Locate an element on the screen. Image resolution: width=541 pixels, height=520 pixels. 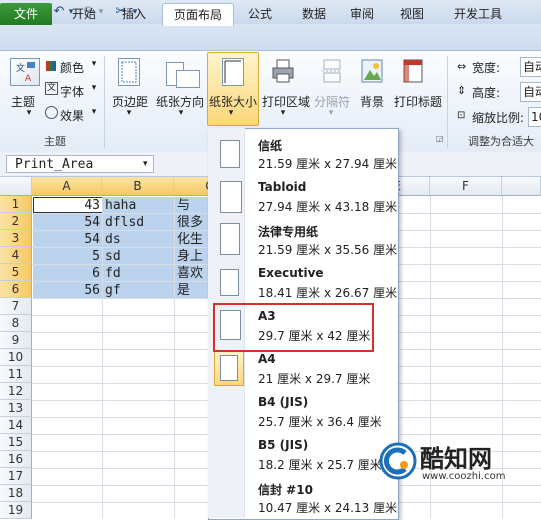
row-header: 8 is located at coordinates (16, 323).